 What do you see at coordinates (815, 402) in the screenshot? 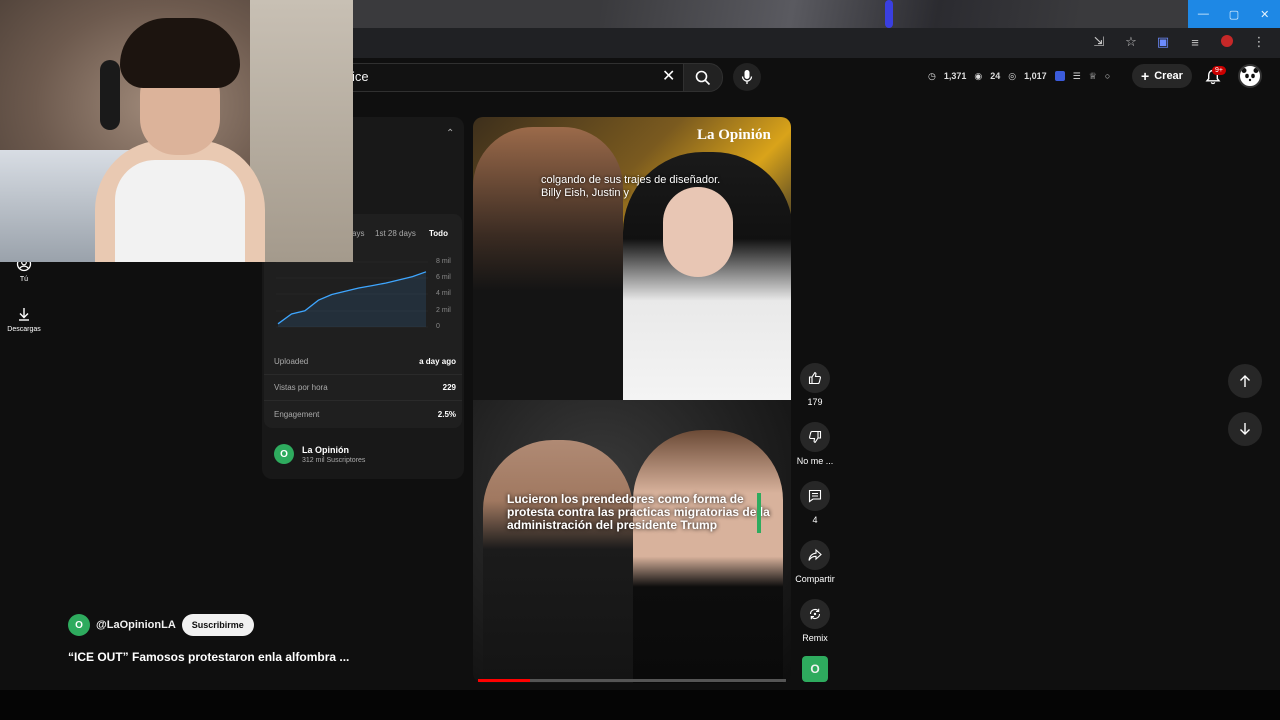
I see `like-count: 179` at bounding box center [815, 402].